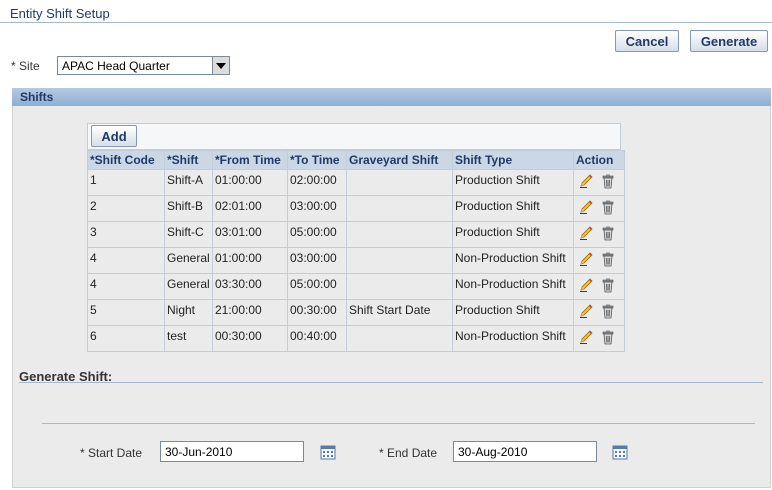 This screenshot has width=772, height=490. I want to click on cell-shift-code: 5, so click(126, 312).